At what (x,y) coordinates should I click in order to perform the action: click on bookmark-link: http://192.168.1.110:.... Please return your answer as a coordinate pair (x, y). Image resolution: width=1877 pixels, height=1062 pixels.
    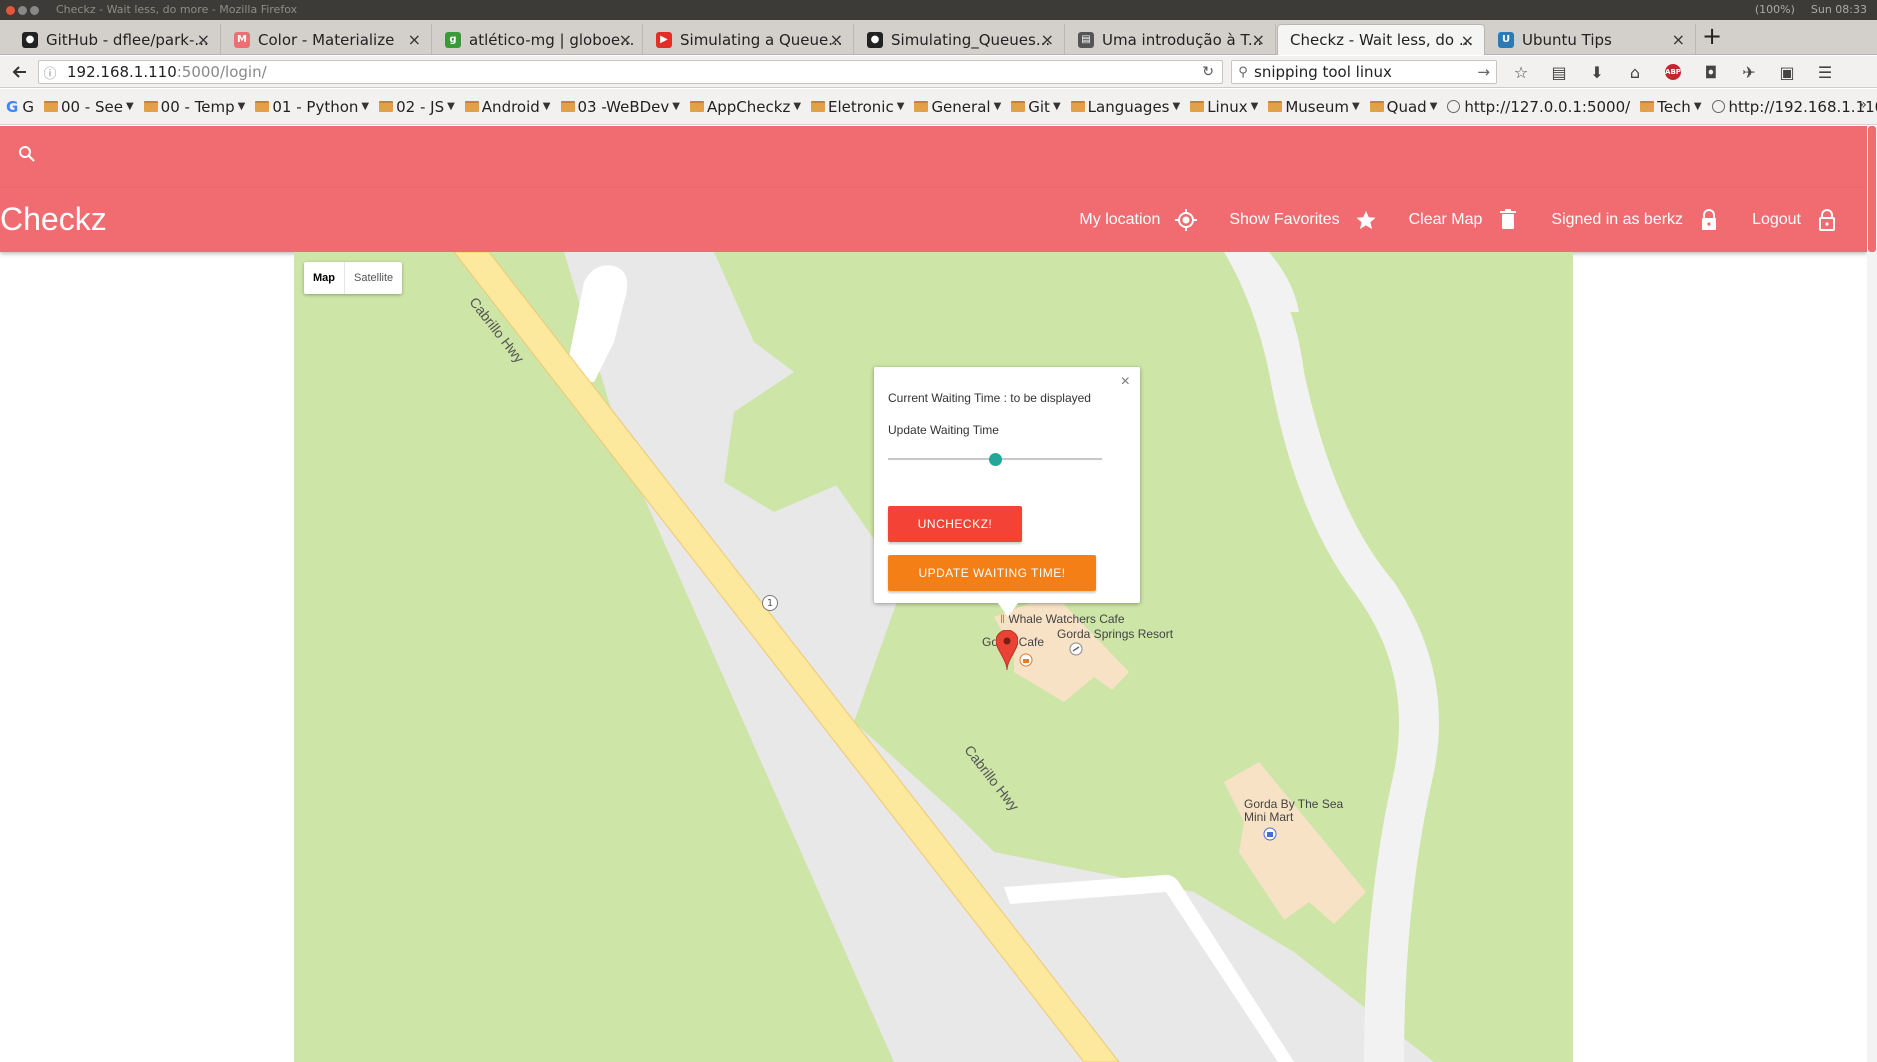
    Looking at the image, I should click on (1794, 107).